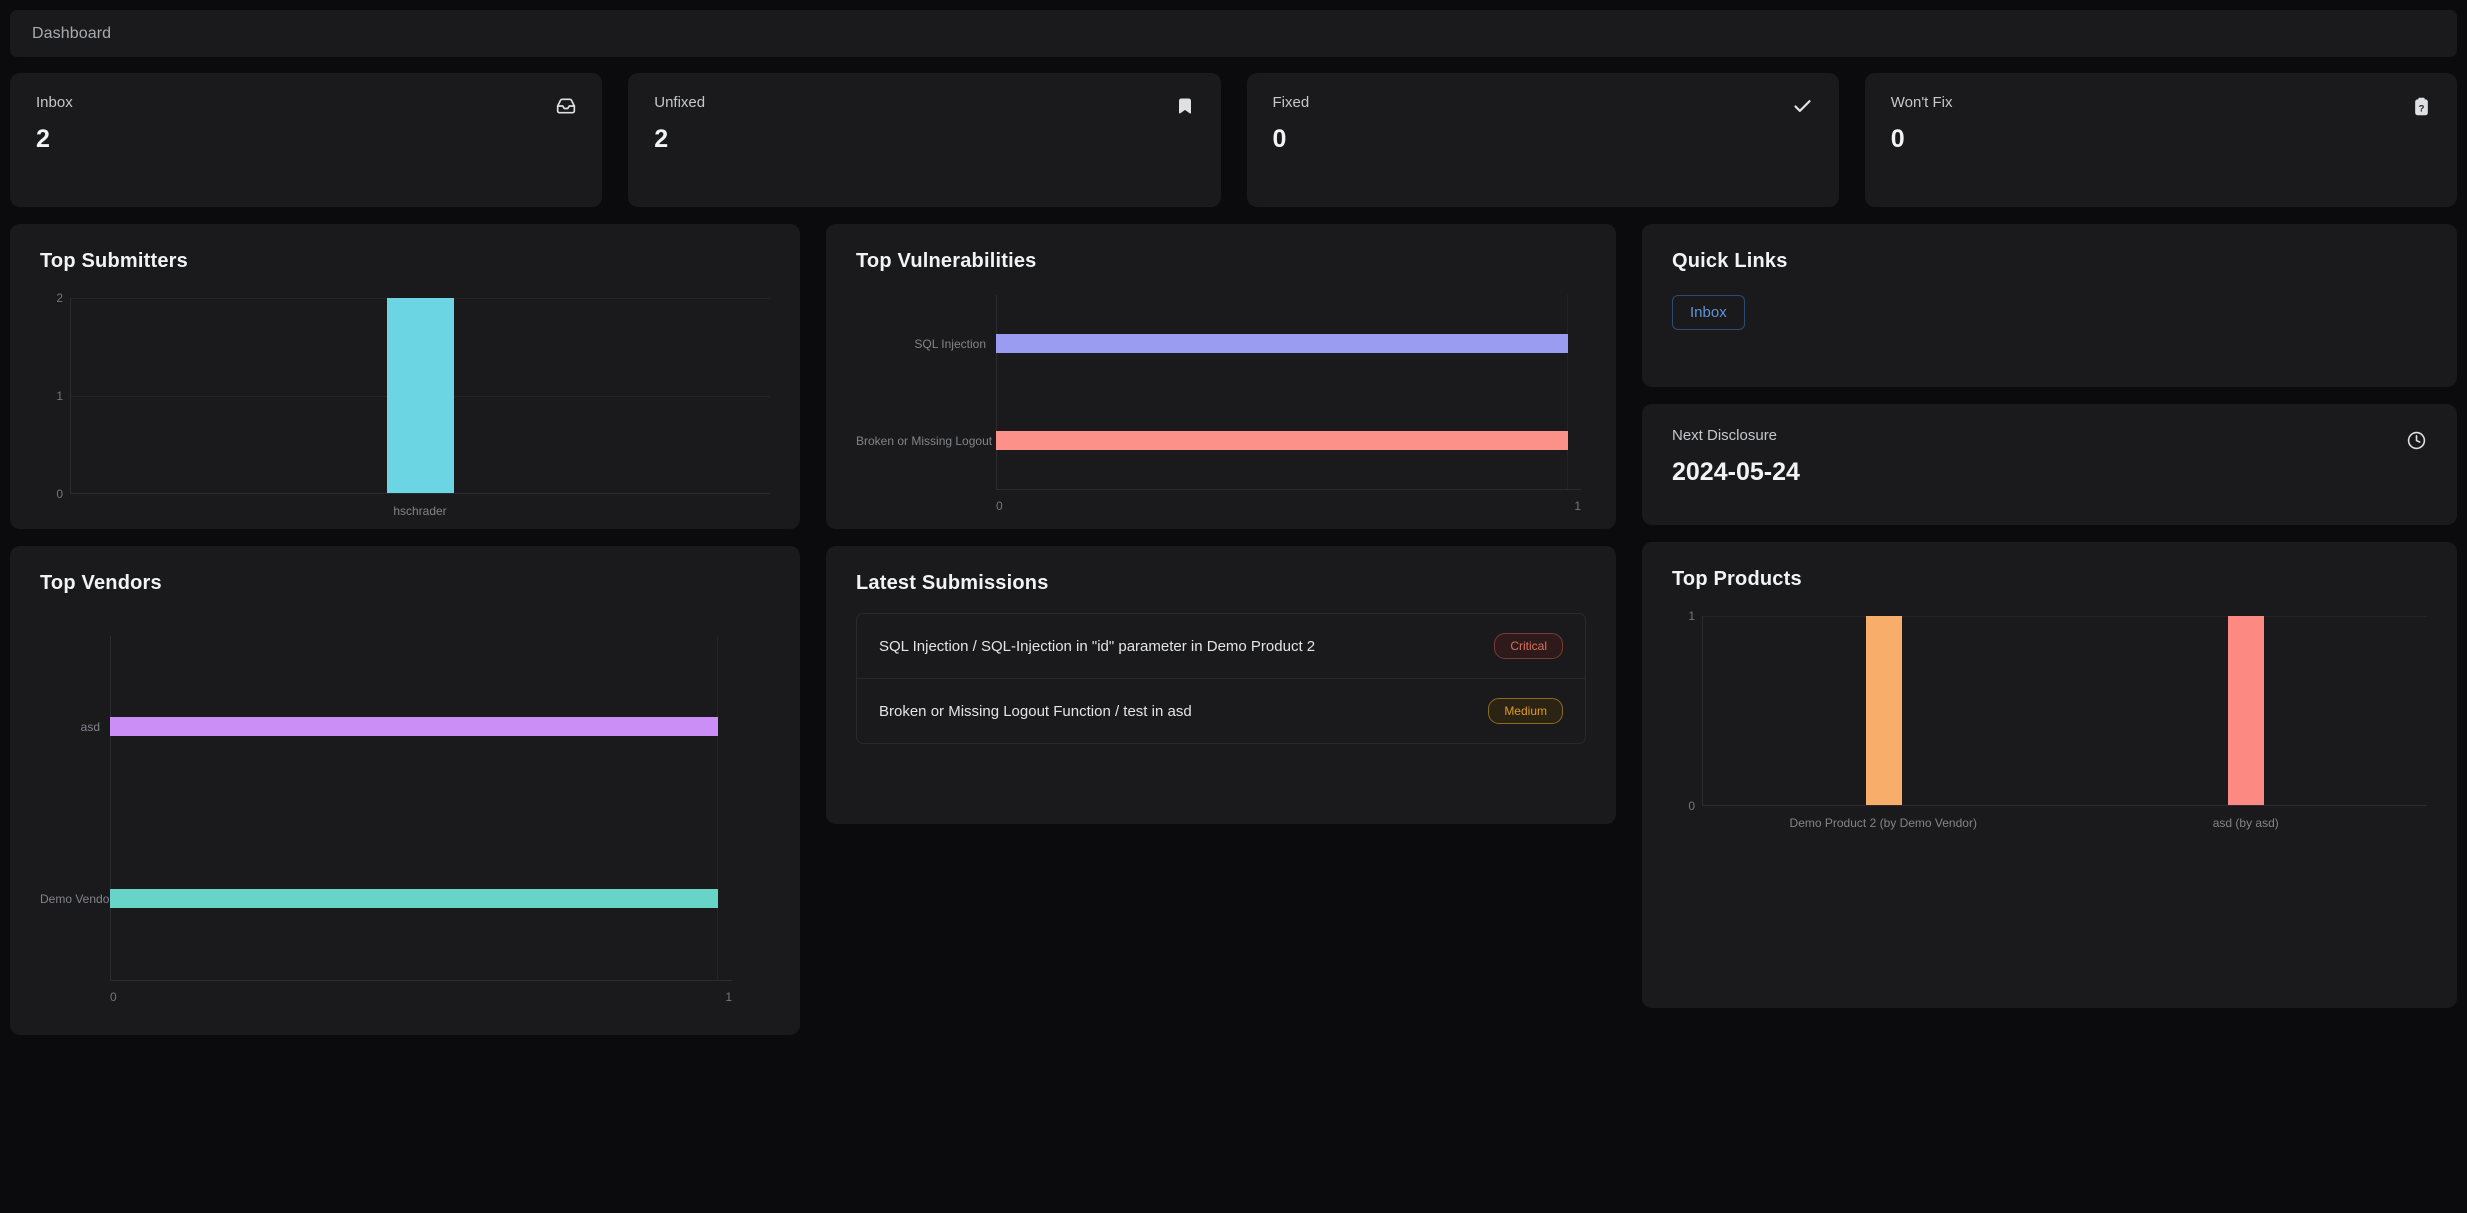 This screenshot has height=1213, width=2467. Describe the element at coordinates (114, 261) in the screenshot. I see `panel-title: Top Submitters` at that location.